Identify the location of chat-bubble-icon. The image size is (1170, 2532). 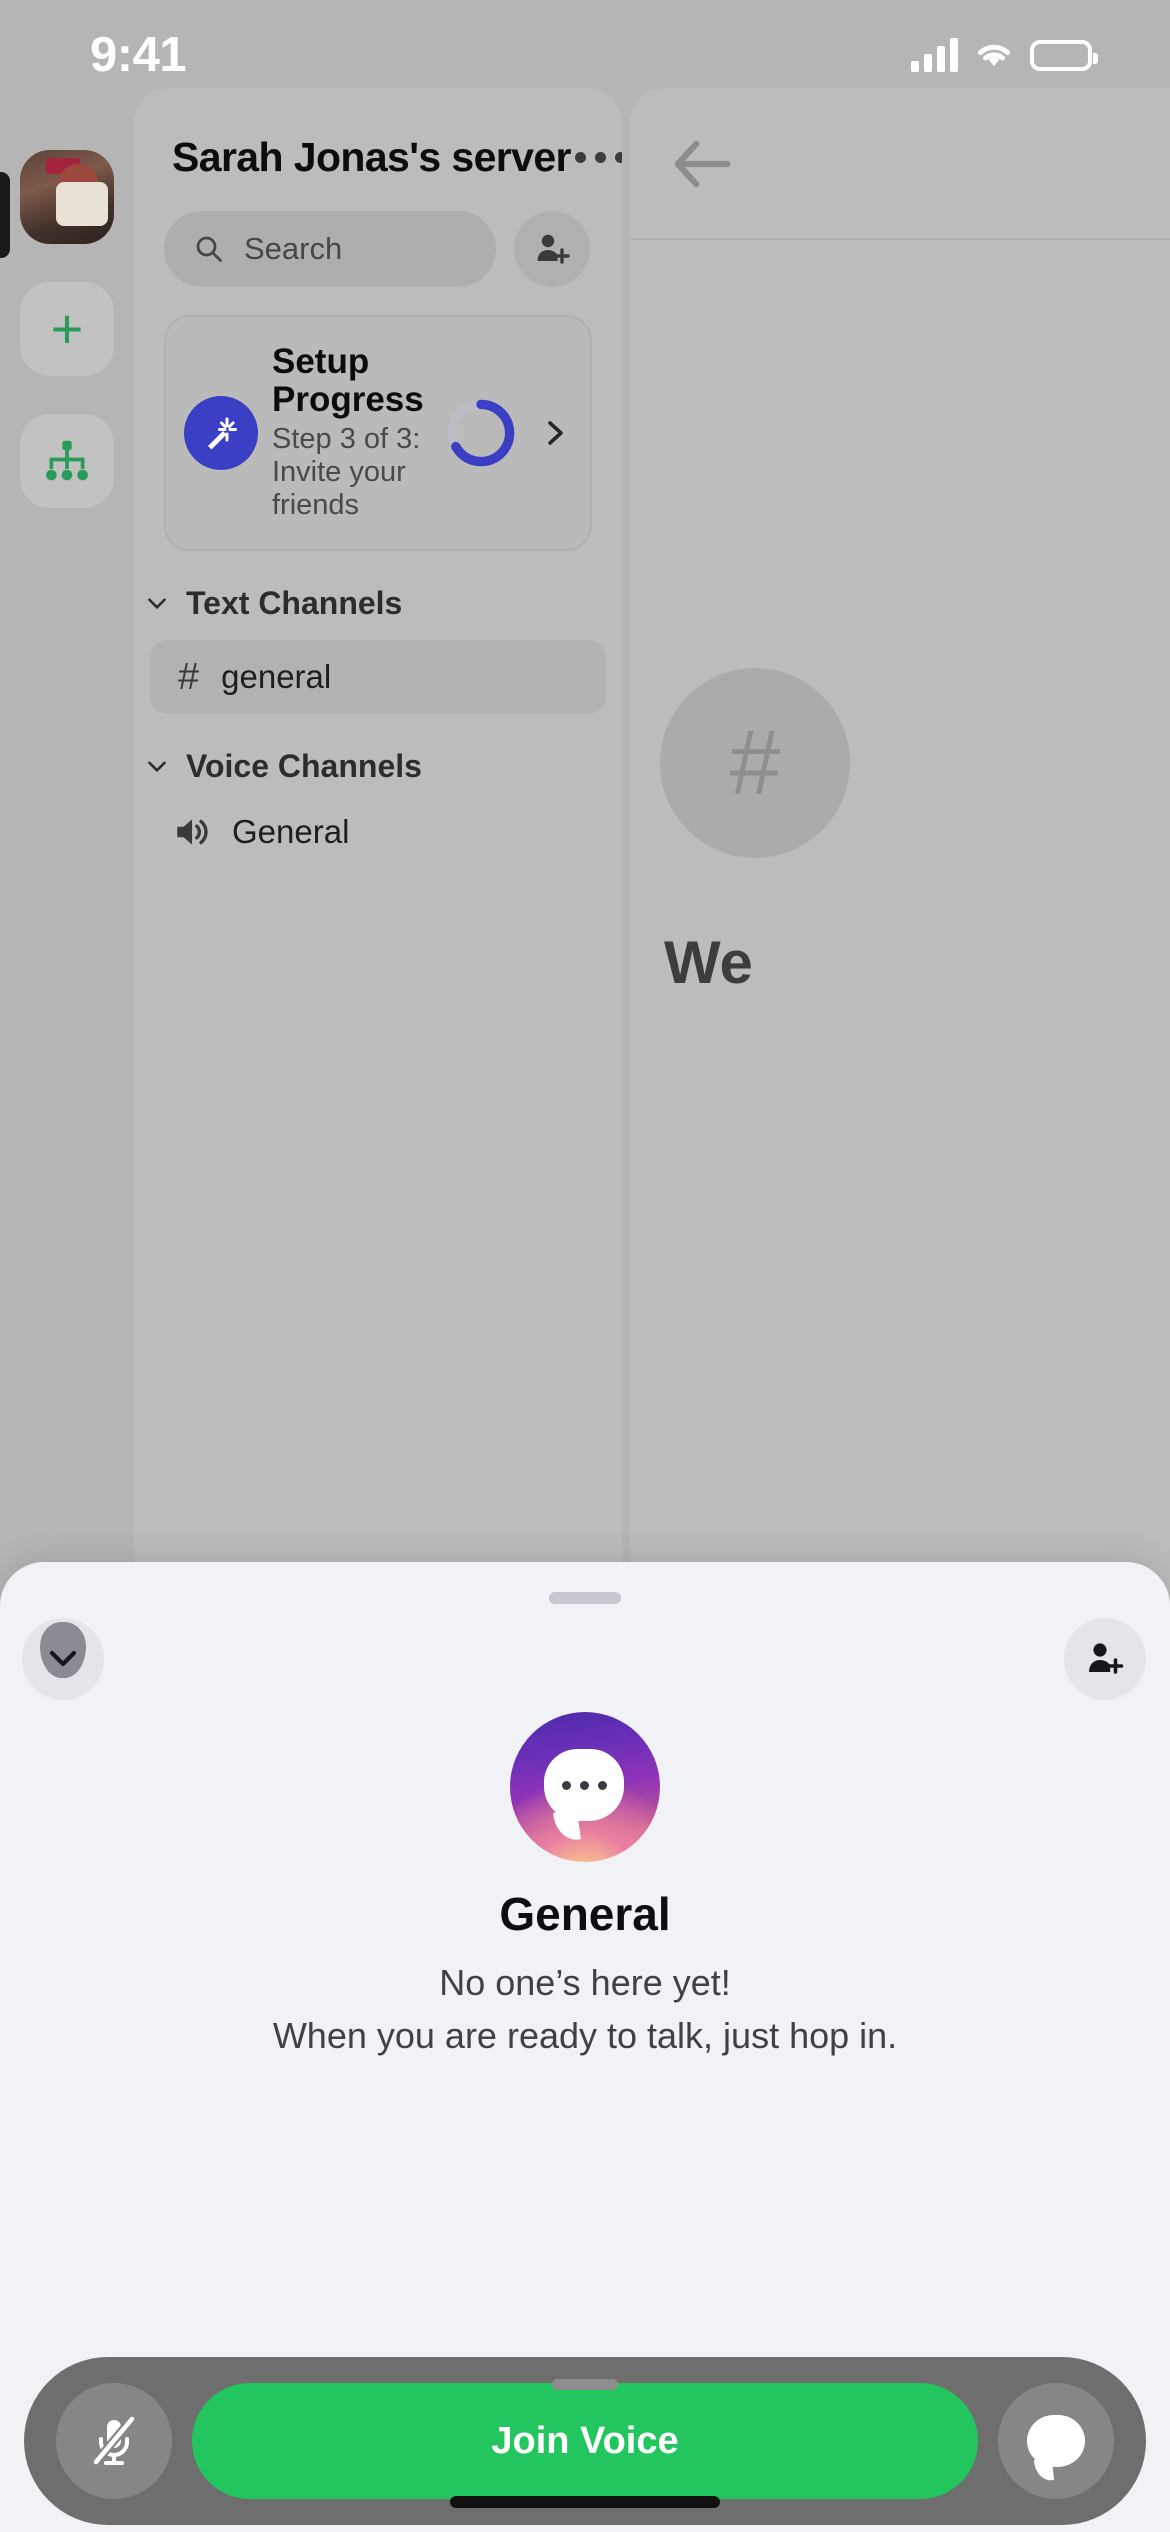
(1056, 2441).